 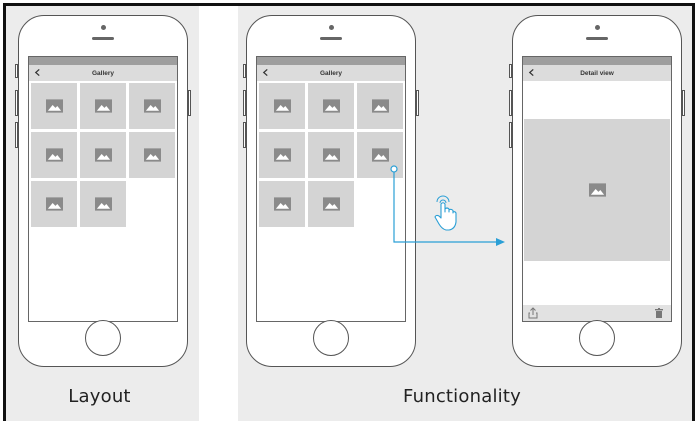 What do you see at coordinates (445, 213) in the screenshot?
I see `tap-hand-icon` at bounding box center [445, 213].